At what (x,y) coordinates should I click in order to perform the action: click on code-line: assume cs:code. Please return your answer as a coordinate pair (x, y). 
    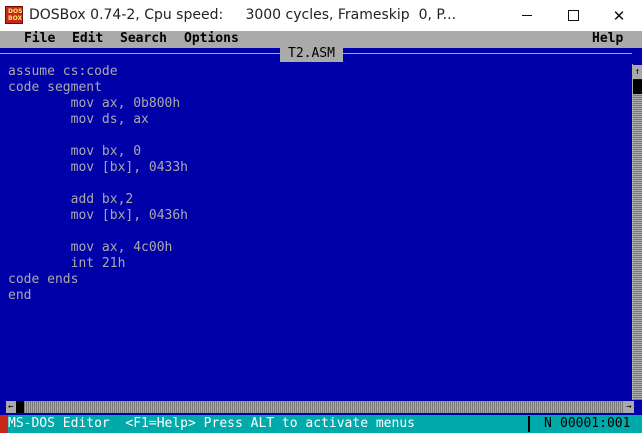
    Looking at the image, I should click on (318, 72).